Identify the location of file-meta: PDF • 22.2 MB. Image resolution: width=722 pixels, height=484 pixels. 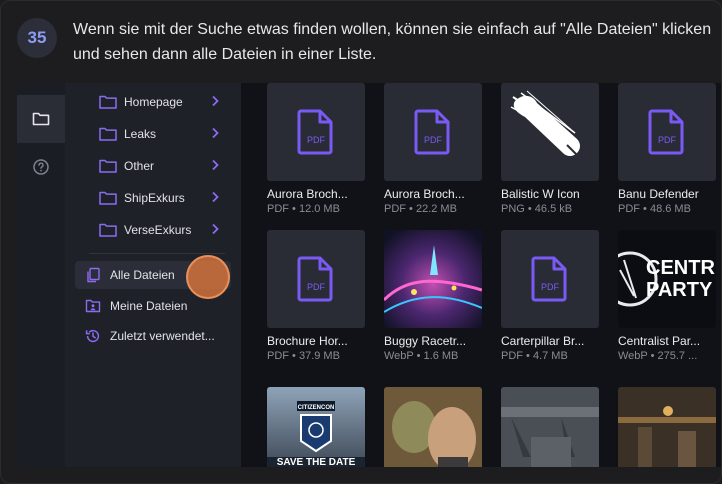
(420, 209).